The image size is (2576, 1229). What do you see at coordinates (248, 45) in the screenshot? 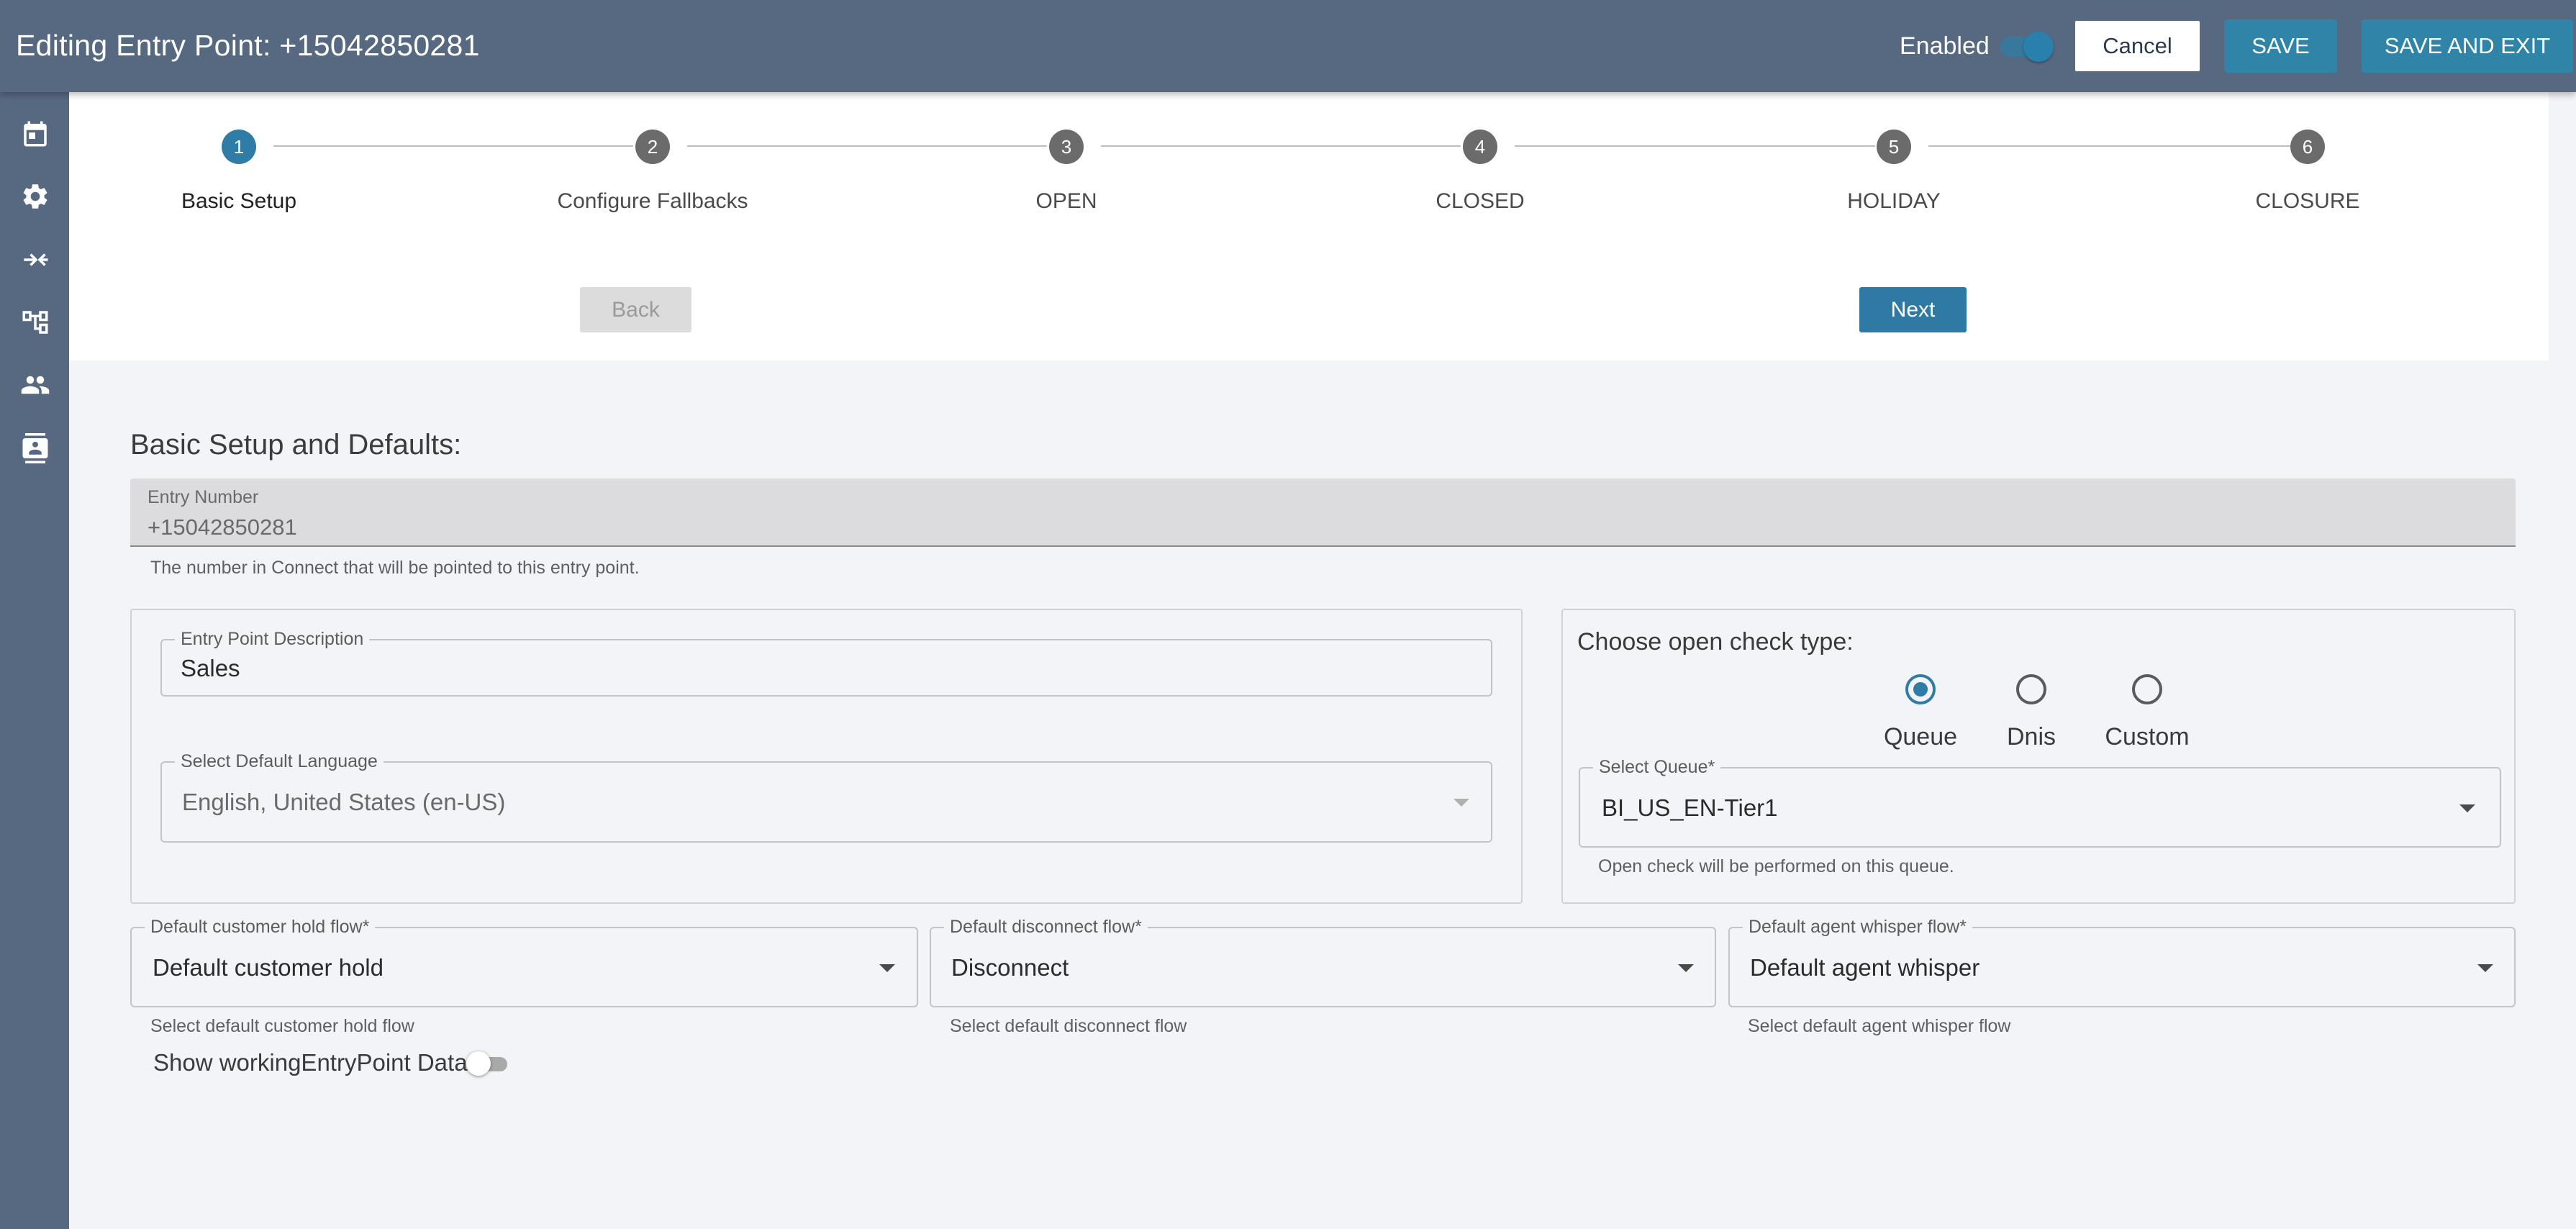
I see `page-title: Editing Entry Point: +15042850281` at bounding box center [248, 45].